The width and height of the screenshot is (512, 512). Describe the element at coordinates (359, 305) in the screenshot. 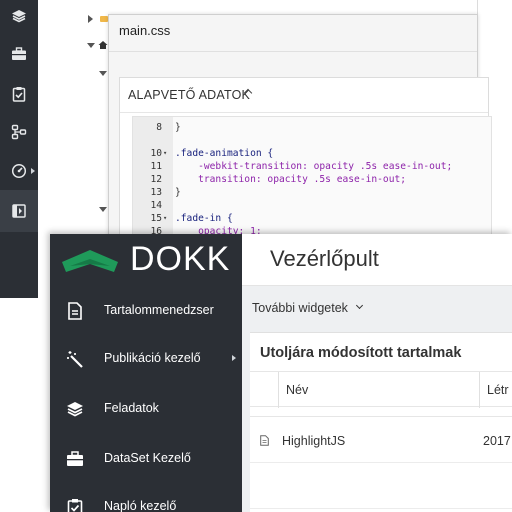

I see `chevron-down-icon` at that location.